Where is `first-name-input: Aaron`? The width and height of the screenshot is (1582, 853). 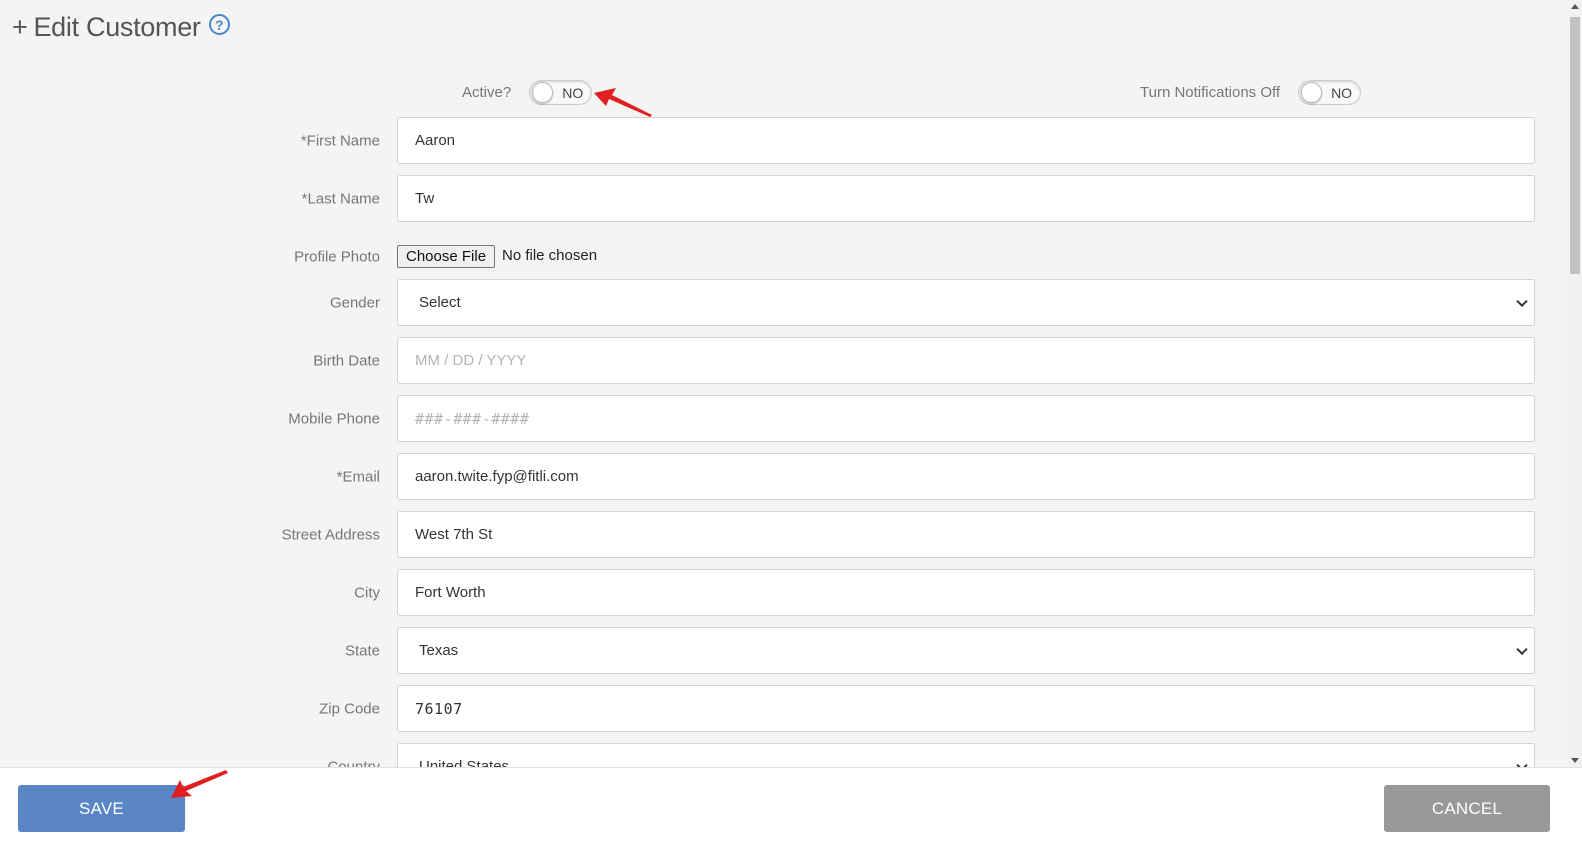 first-name-input: Aaron is located at coordinates (966, 140).